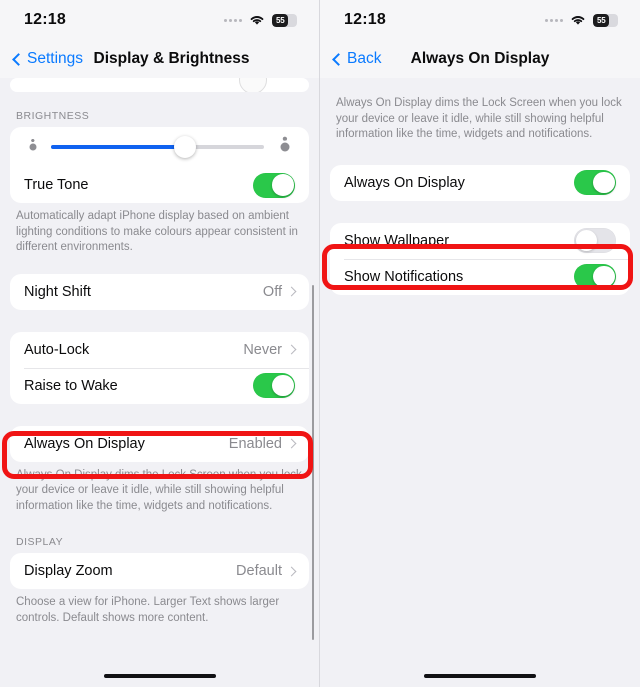  Describe the element at coordinates (272, 291) in the screenshot. I see `night-shift-value: Off` at that location.